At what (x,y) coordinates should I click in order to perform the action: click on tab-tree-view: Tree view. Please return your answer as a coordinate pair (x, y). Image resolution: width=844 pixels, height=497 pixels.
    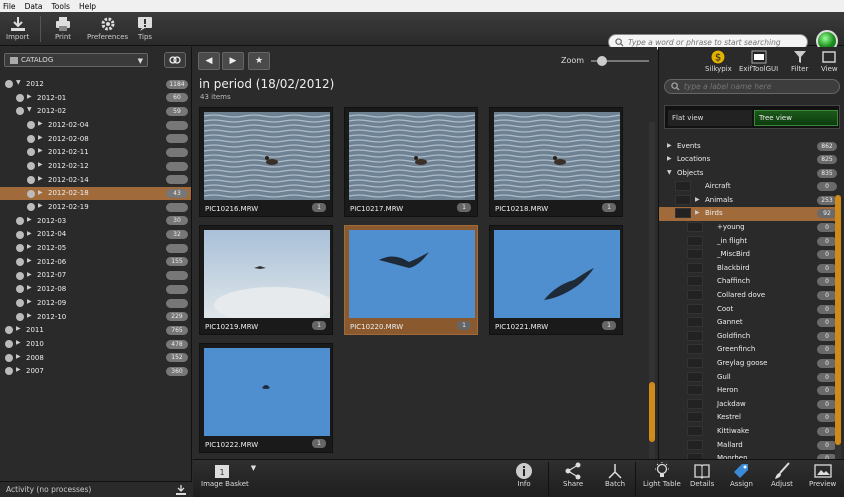
    Looking at the image, I should click on (796, 118).